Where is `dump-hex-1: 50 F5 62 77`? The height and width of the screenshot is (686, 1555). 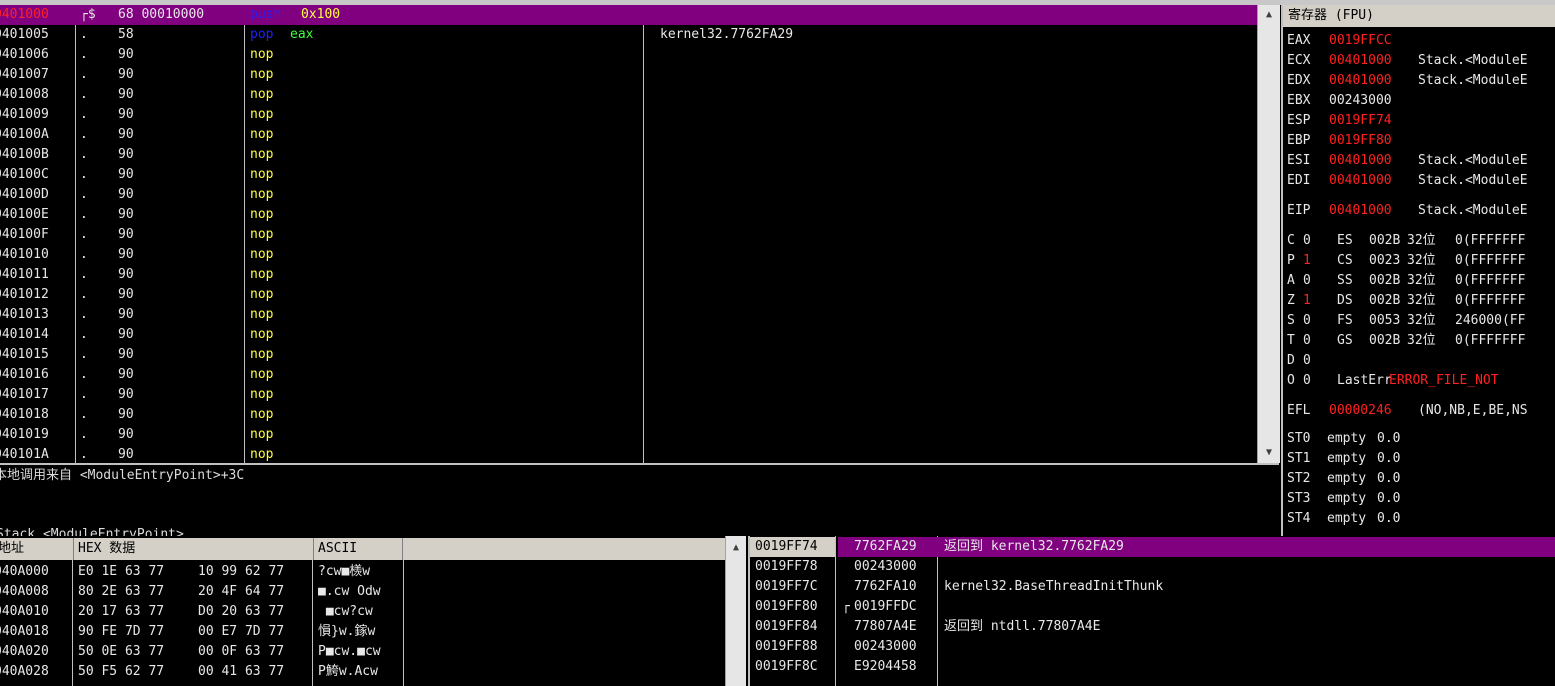 dump-hex-1: 50 F5 62 77 is located at coordinates (121, 672).